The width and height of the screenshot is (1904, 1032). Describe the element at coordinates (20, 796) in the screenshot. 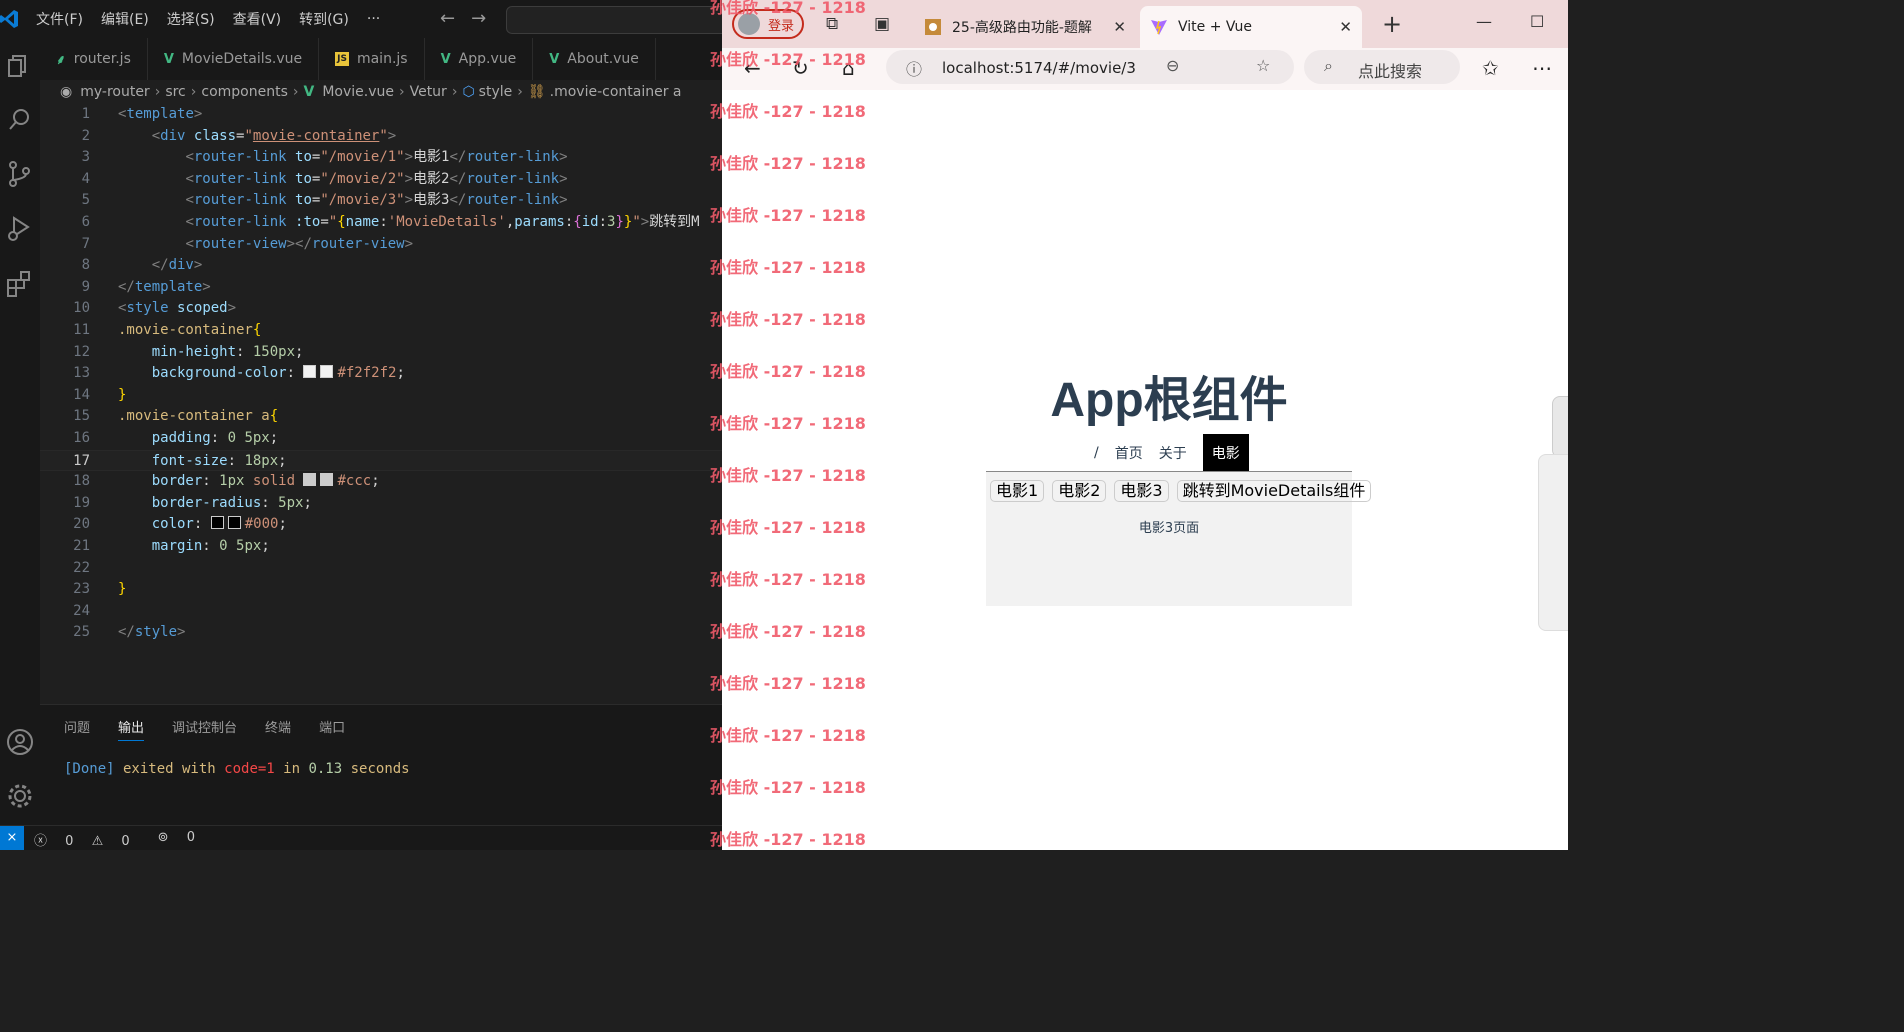

I see `settings-gear-icon` at that location.